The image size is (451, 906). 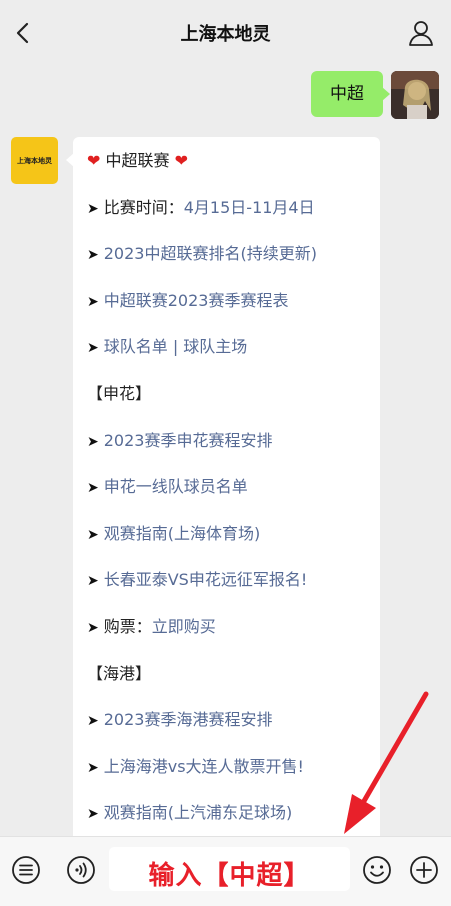 What do you see at coordinates (81, 870) in the screenshot?
I see `voice-icon` at bounding box center [81, 870].